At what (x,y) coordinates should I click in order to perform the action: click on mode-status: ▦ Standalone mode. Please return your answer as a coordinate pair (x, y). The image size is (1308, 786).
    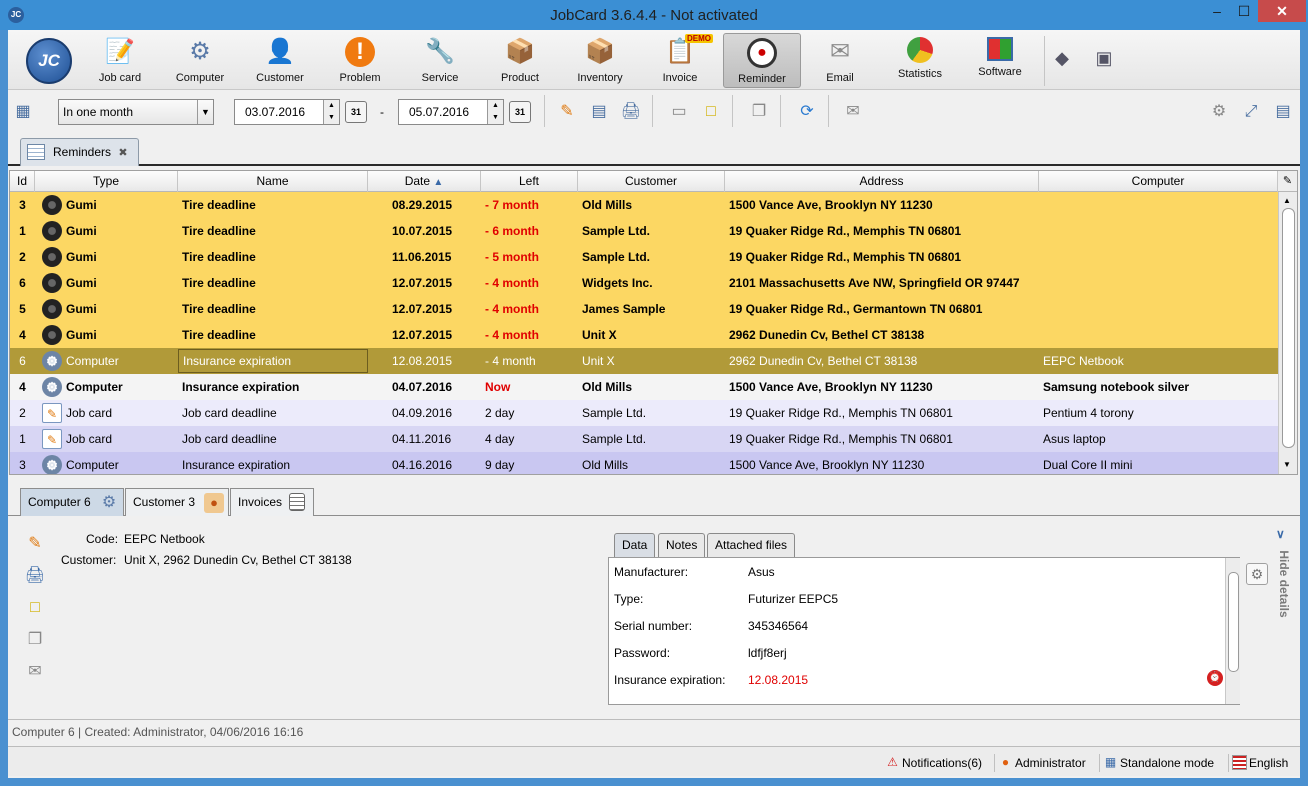
    Looking at the image, I should click on (1156, 763).